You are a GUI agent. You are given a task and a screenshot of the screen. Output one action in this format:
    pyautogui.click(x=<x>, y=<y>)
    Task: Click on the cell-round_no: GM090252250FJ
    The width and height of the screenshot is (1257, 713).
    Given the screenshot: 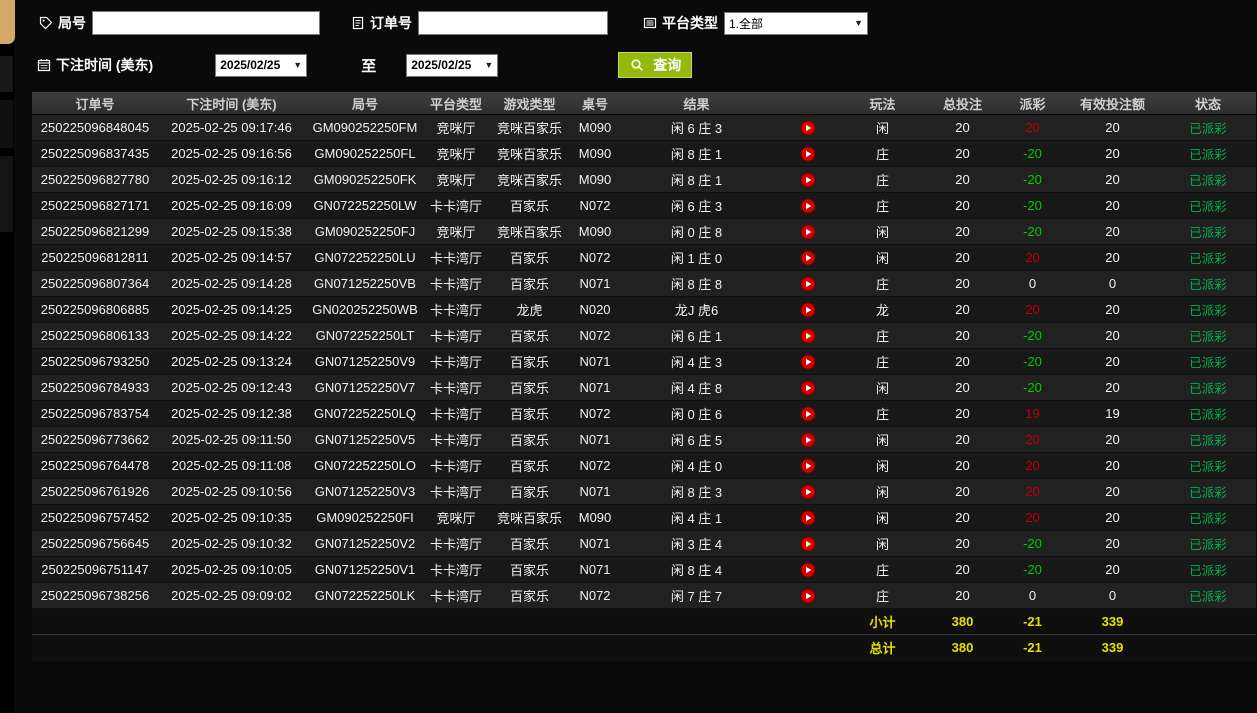 What is the action you would take?
    pyautogui.click(x=365, y=231)
    